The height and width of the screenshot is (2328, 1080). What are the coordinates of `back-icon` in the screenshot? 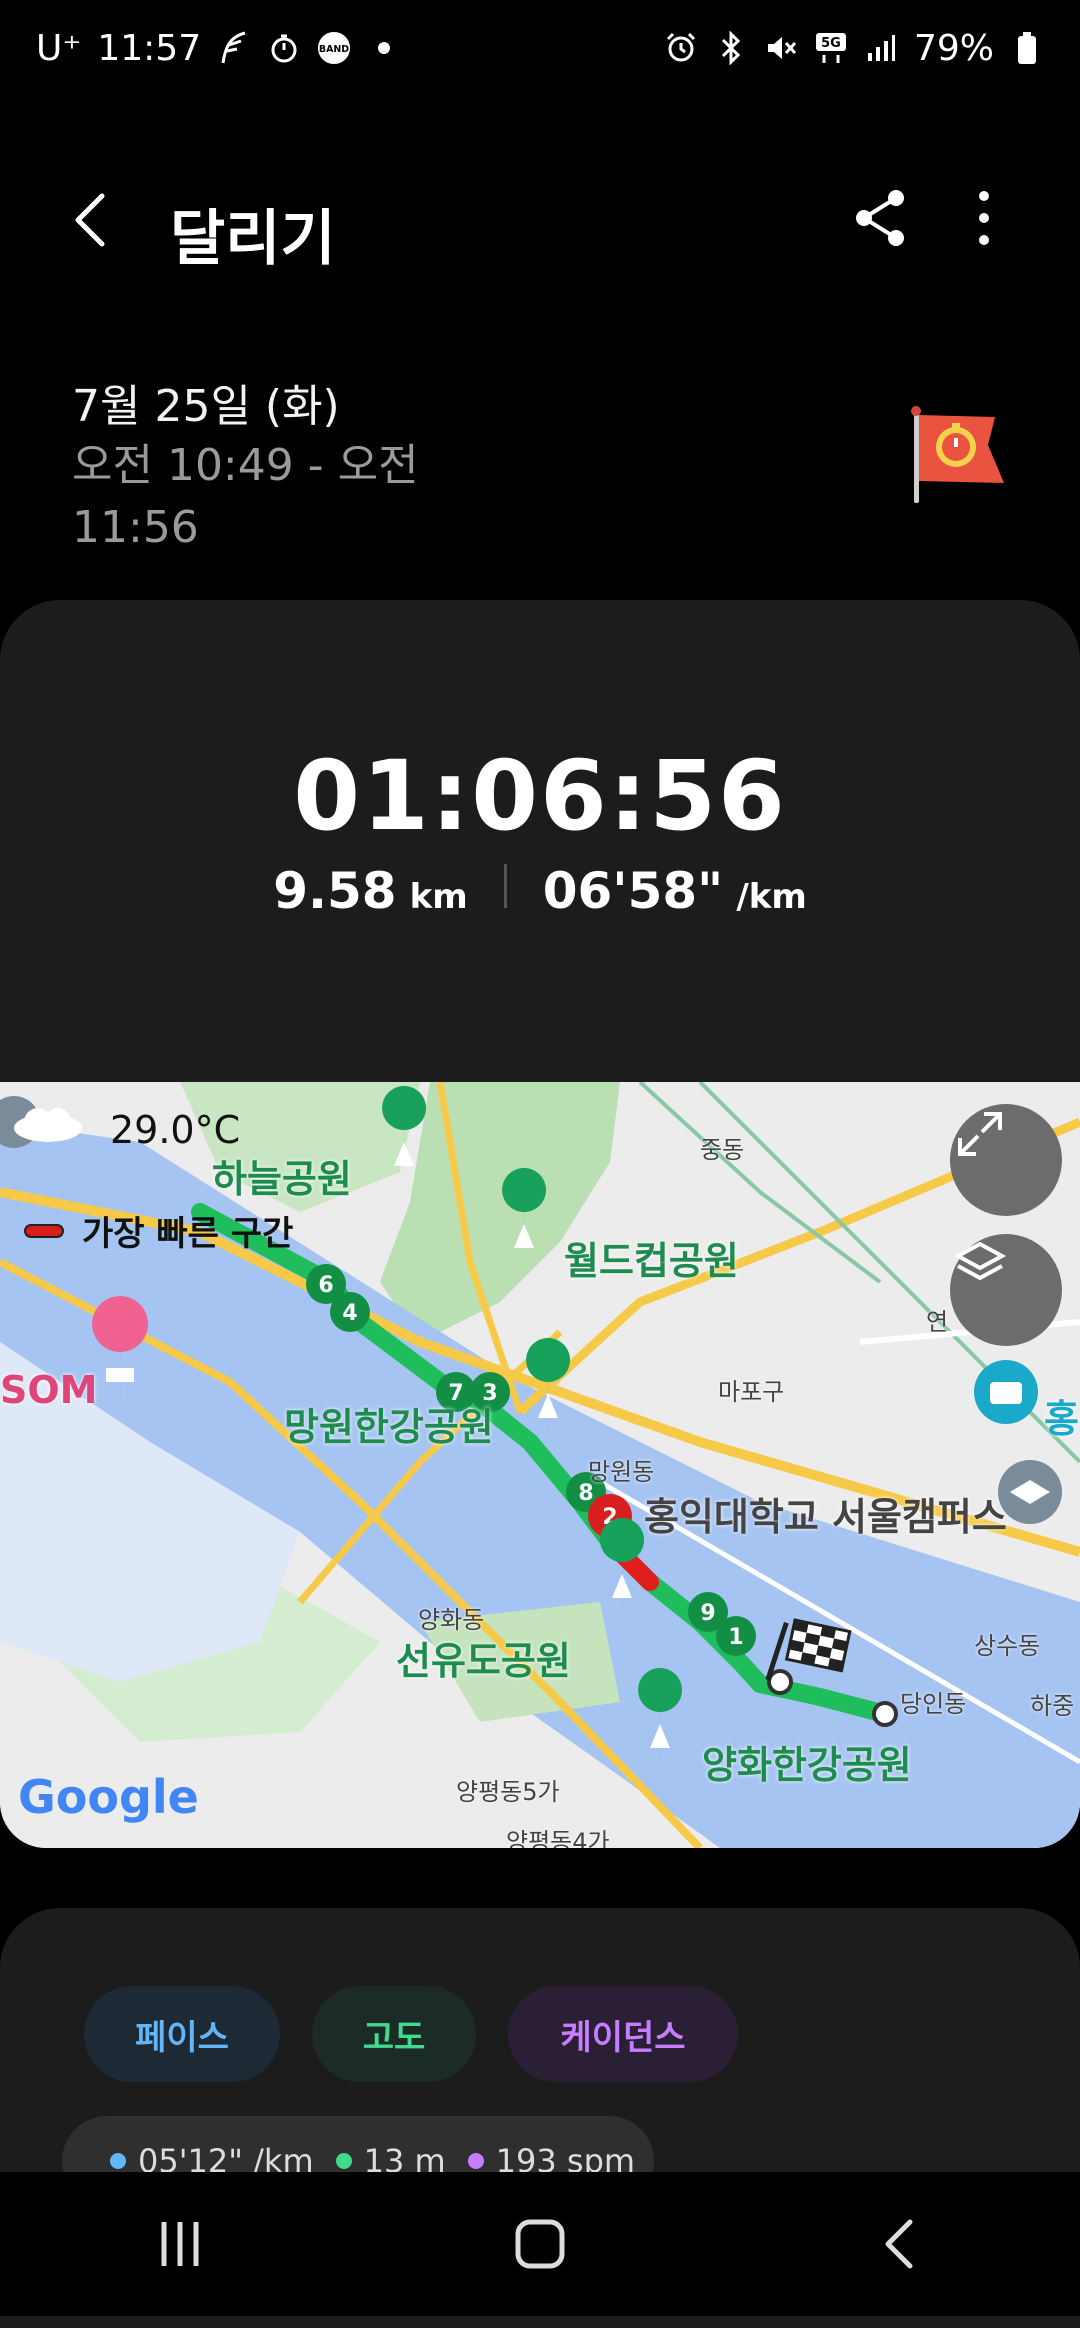 It's located at (899, 2244).